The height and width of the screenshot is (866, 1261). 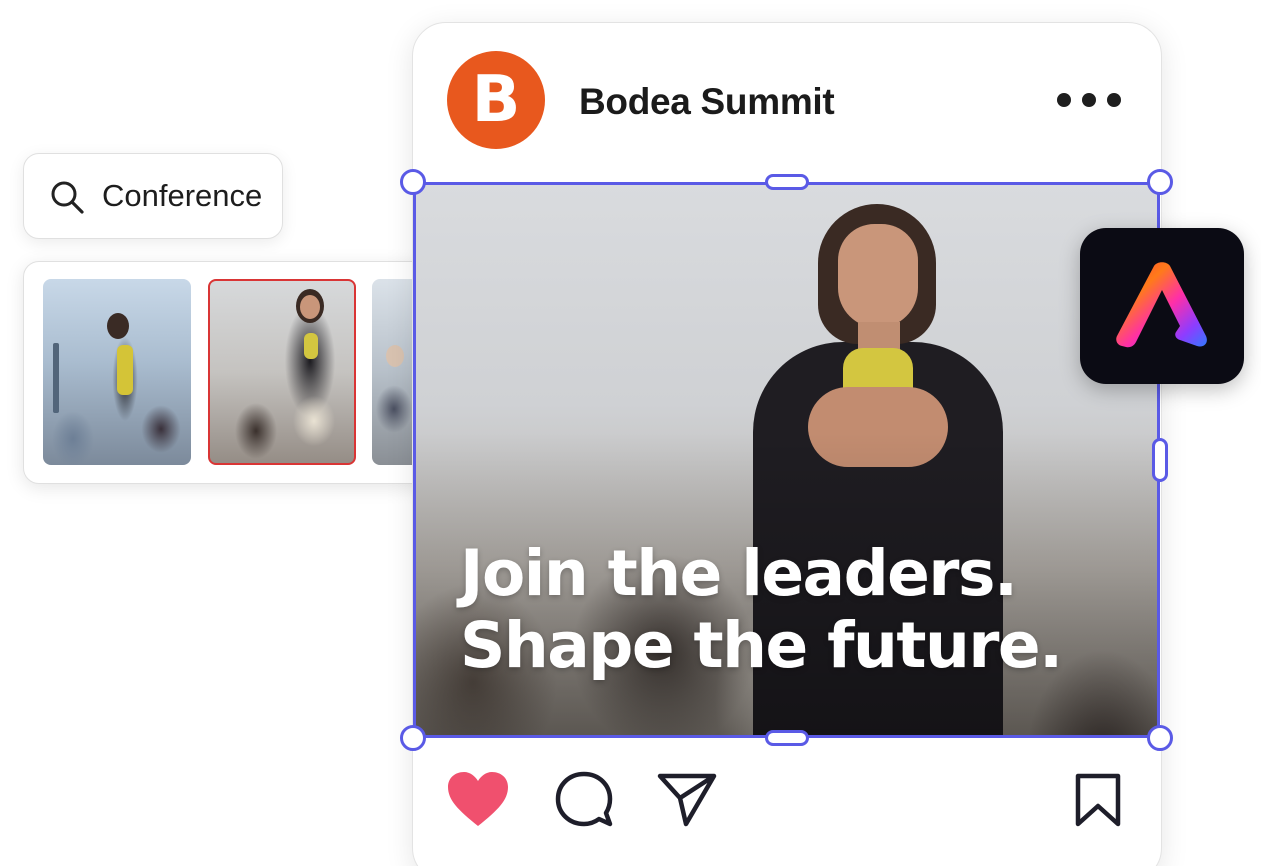 I want to click on resize-handle-top, so click(x=787, y=182).